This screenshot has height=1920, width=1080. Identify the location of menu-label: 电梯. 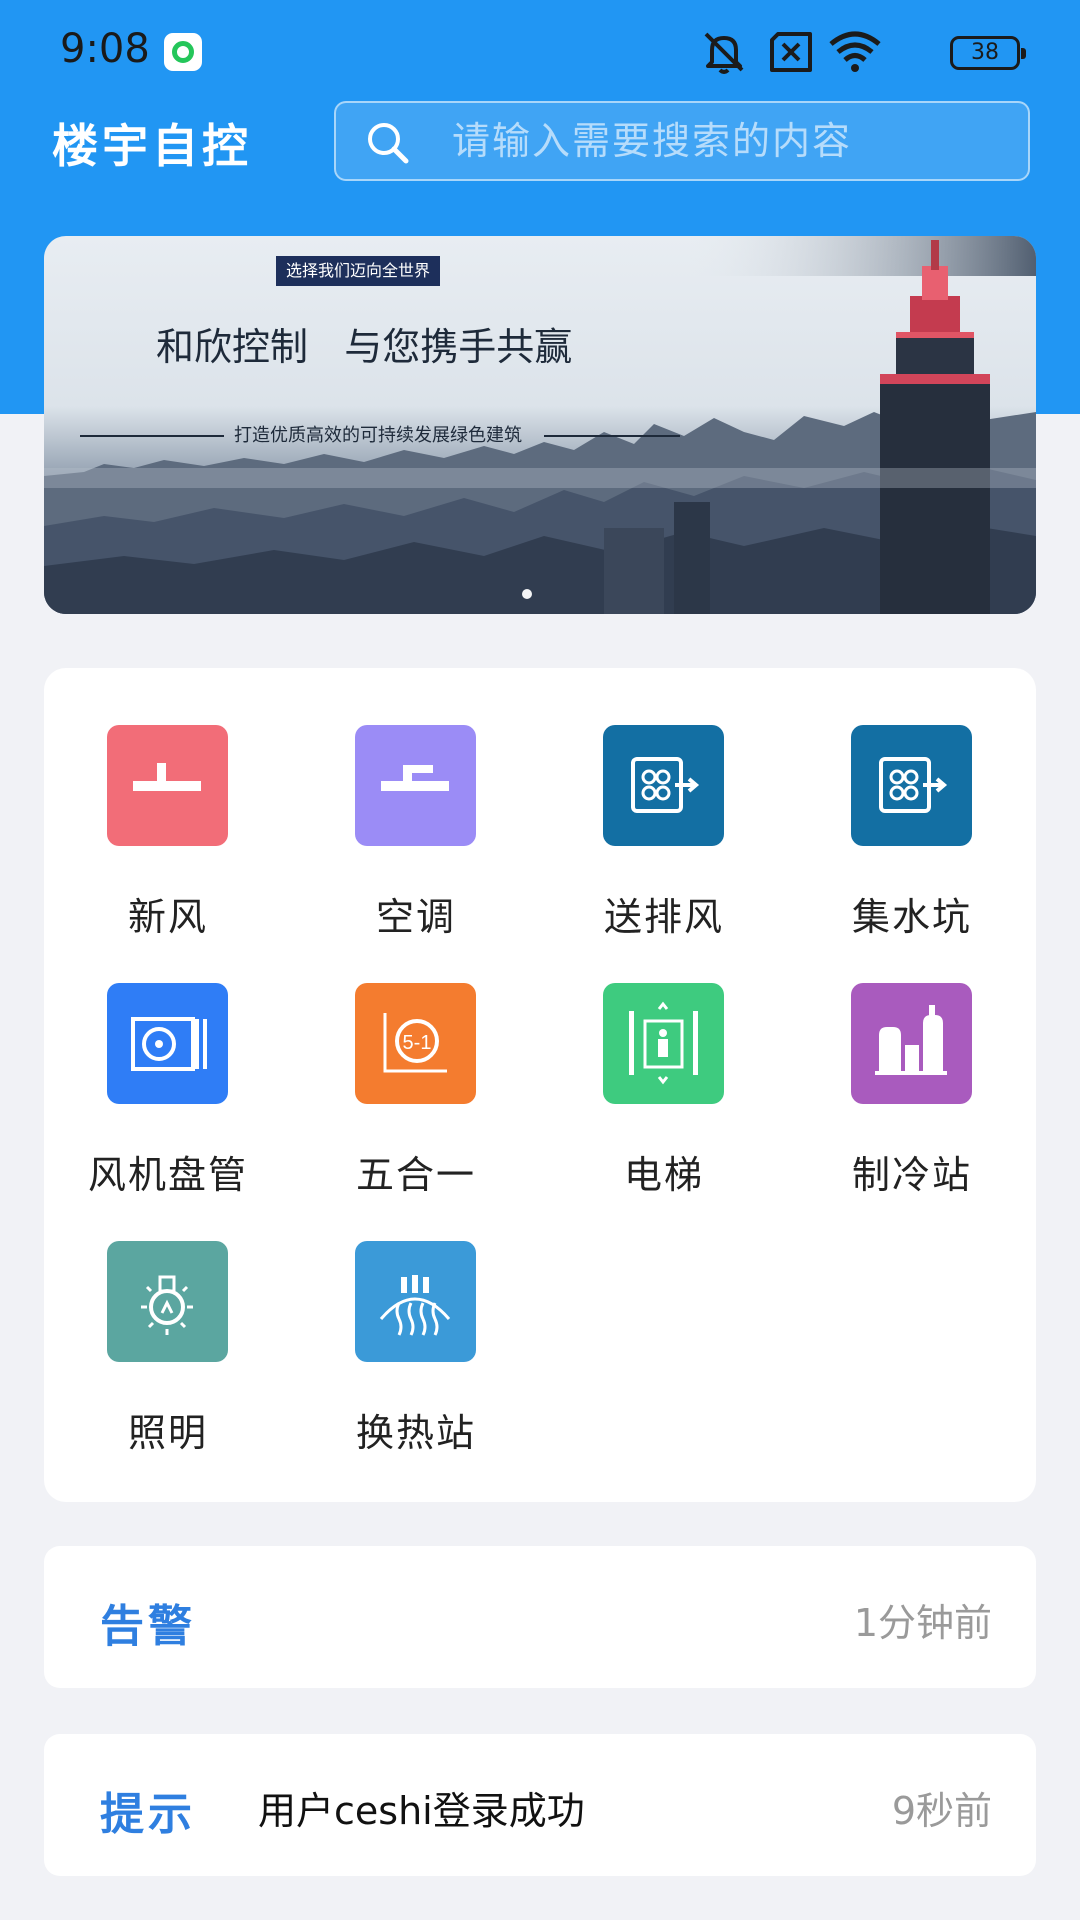
(663, 1175).